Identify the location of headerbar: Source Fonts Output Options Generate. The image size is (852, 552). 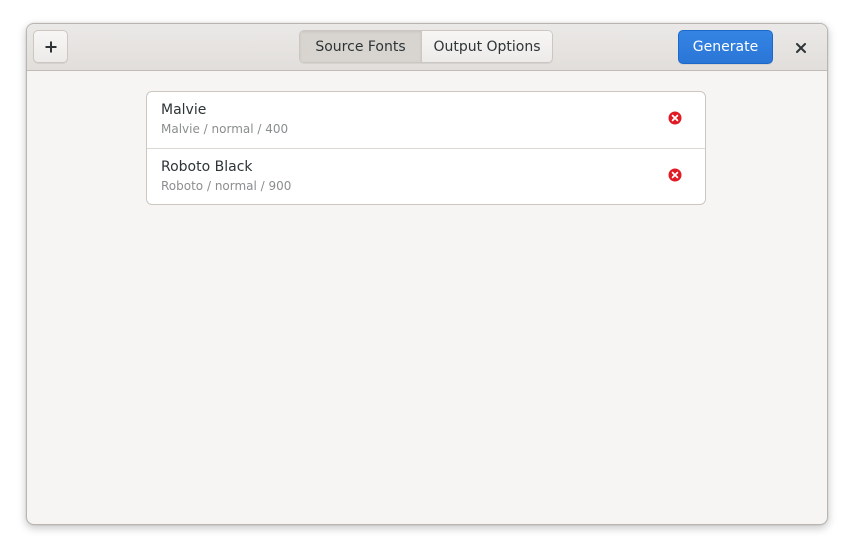
(427, 47).